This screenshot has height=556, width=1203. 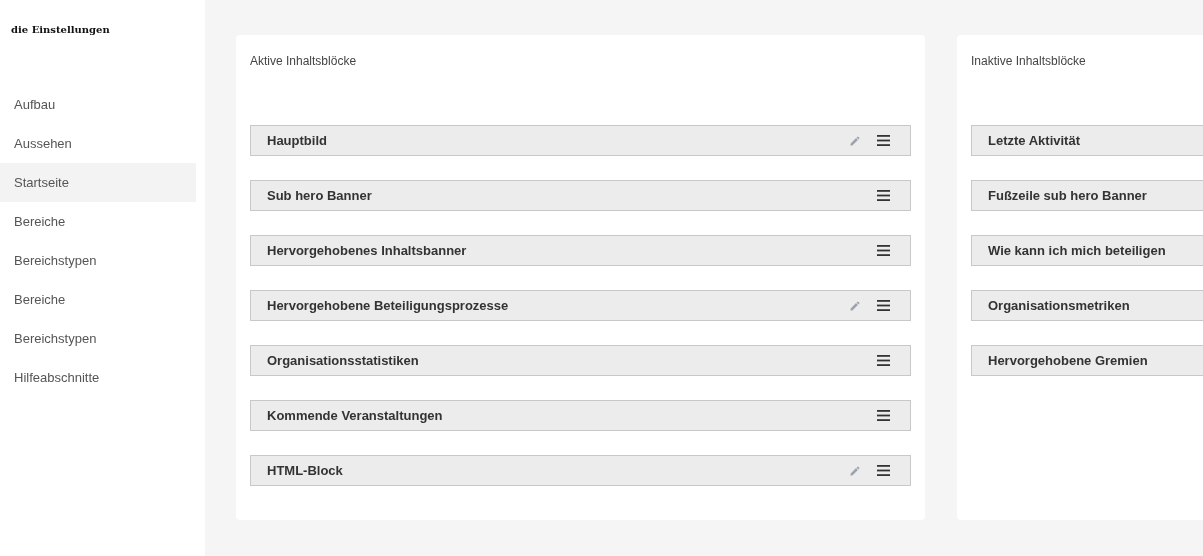 I want to click on block-label: Hervorgehobene Beteiligungsprozesse, so click(x=388, y=305).